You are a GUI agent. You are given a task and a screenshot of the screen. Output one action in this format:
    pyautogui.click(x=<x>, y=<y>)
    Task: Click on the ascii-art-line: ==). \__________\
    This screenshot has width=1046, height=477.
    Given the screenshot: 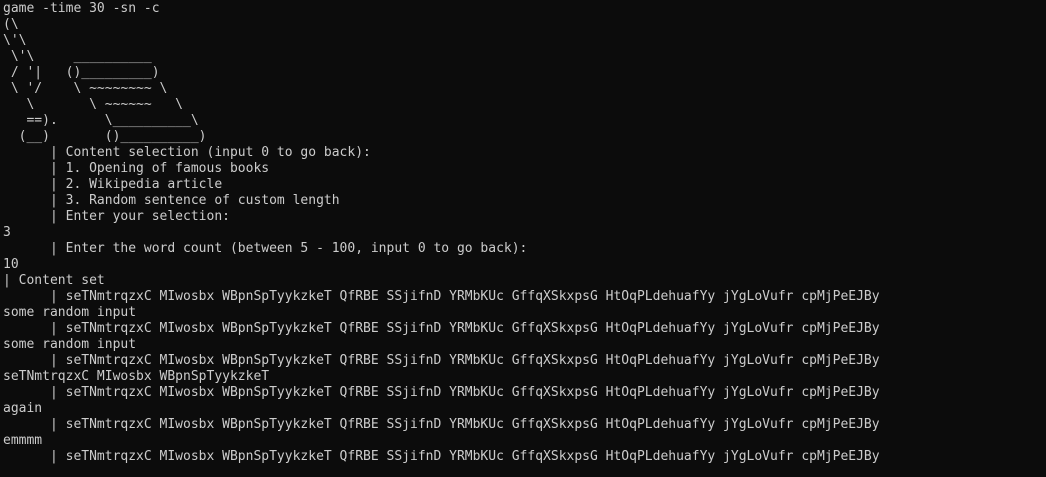 What is the action you would take?
    pyautogui.click(x=101, y=120)
    